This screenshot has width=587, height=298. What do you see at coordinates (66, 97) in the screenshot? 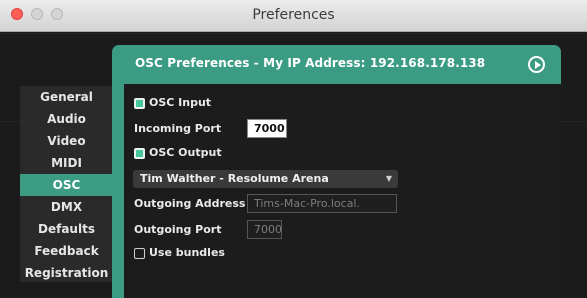
I see `sidebar-item-general: General` at bounding box center [66, 97].